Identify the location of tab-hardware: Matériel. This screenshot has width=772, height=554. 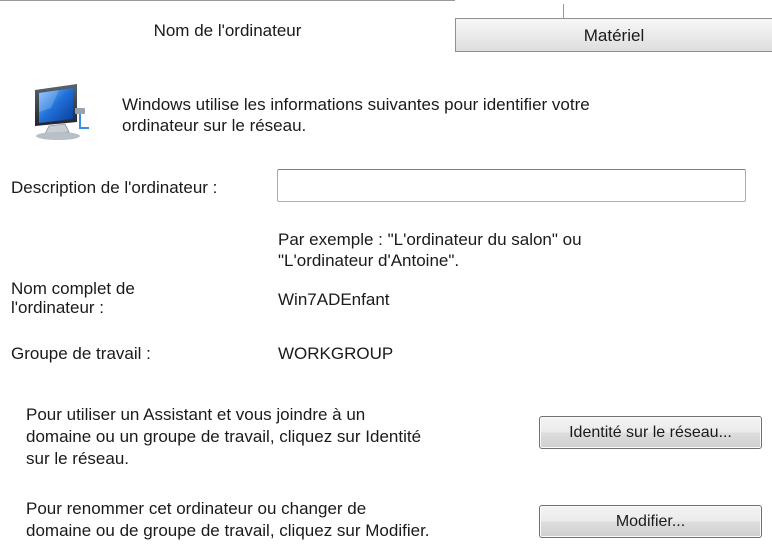
(613, 35).